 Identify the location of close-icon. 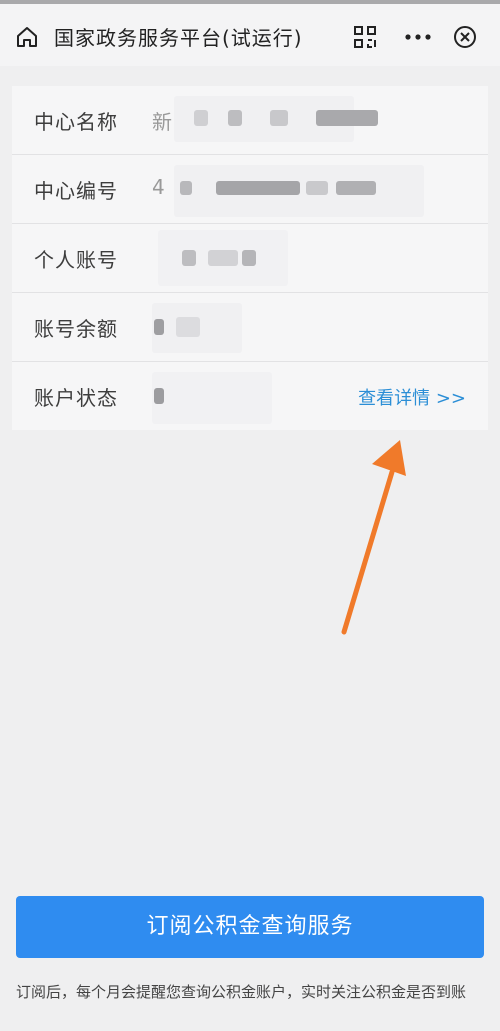
(465, 37).